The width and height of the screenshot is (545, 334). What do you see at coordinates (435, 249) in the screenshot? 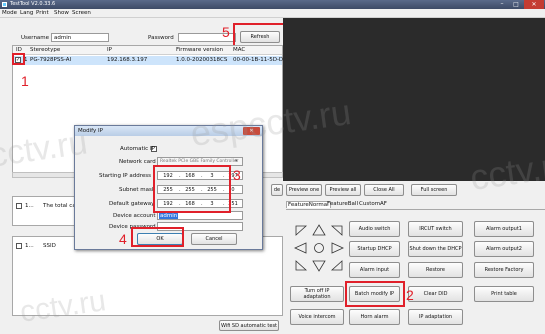
I see `shutdown-dhcp-button: Shut down the DHCP` at bounding box center [435, 249].